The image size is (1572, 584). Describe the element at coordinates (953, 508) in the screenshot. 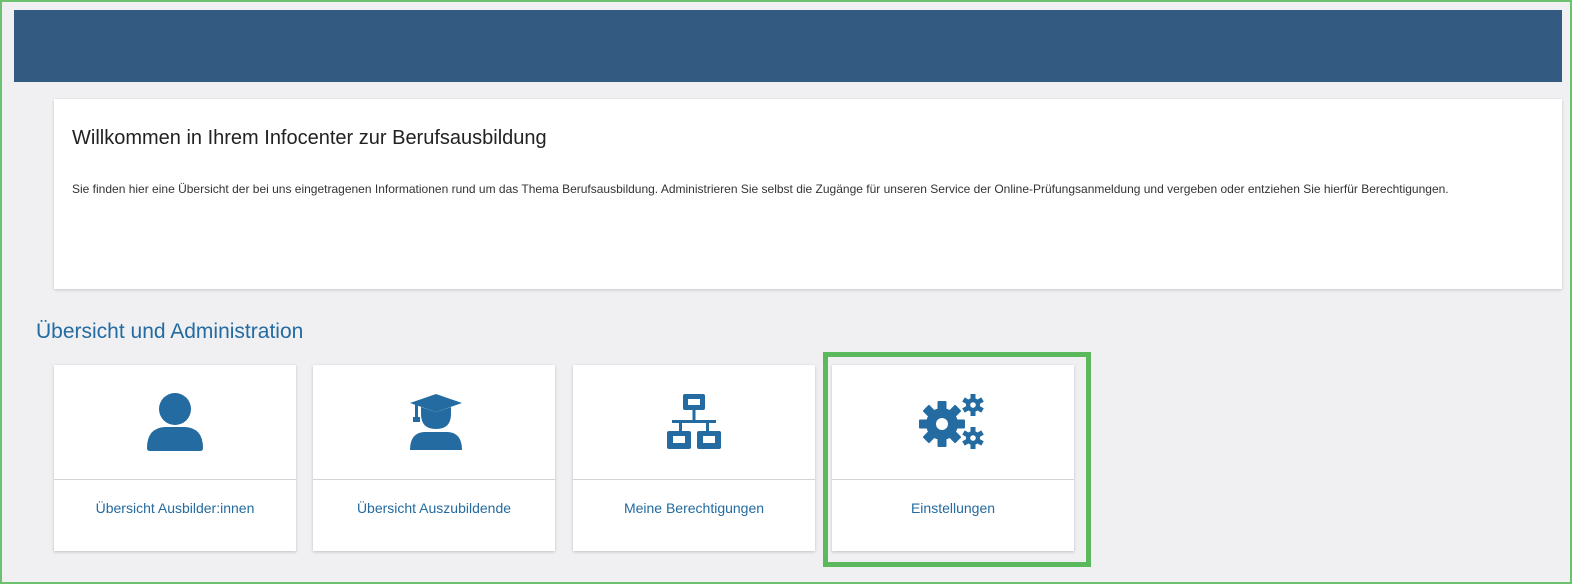

I see `tile-label: Einstellungen` at that location.